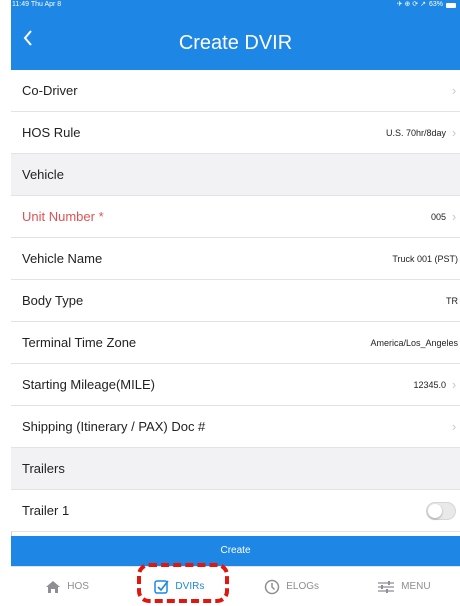 The image size is (460, 606). I want to click on form-row: HOS Rule U.S. 70hr/8day ›, so click(235, 133).